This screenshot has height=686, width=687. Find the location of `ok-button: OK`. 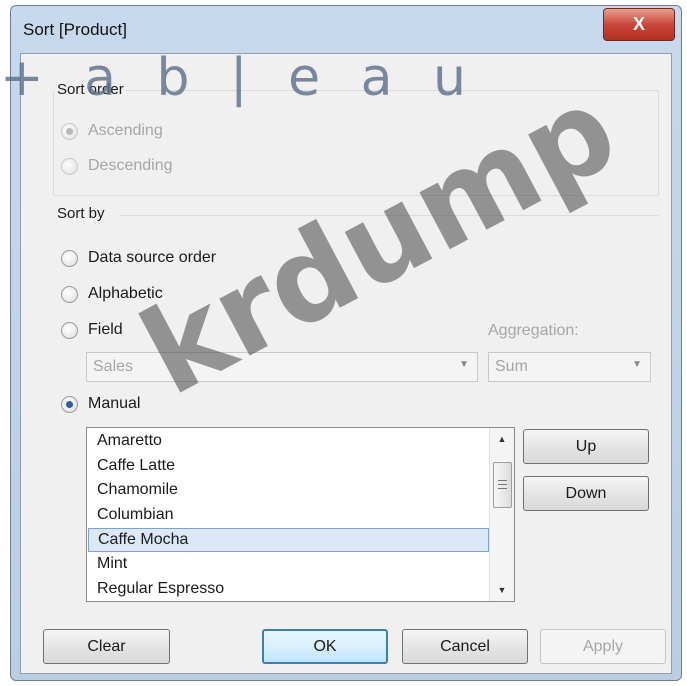

ok-button: OK is located at coordinates (325, 646).